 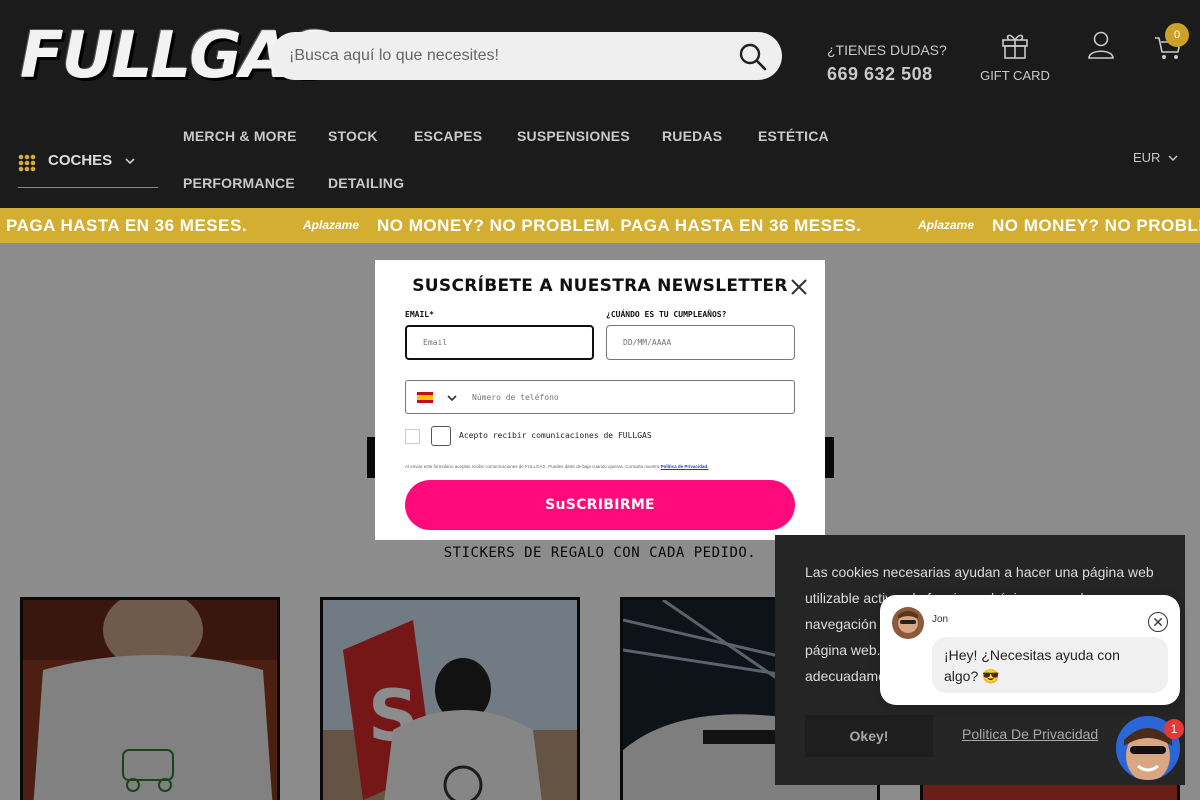 I want to click on nav-item-ruedas: RUEDAS, so click(x=692, y=136).